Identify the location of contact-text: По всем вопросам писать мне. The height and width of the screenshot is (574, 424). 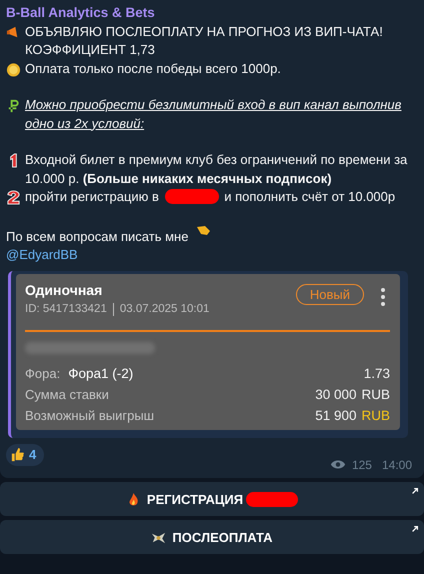
(97, 236).